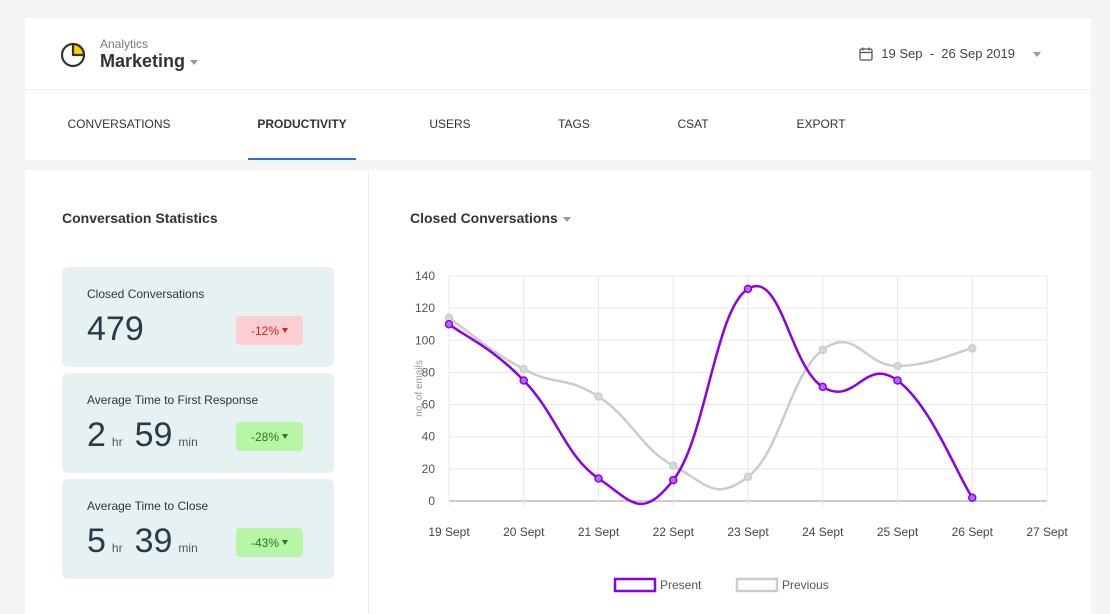 The image size is (1110, 614). What do you see at coordinates (425, 308) in the screenshot?
I see `y-tick-label: 120` at bounding box center [425, 308].